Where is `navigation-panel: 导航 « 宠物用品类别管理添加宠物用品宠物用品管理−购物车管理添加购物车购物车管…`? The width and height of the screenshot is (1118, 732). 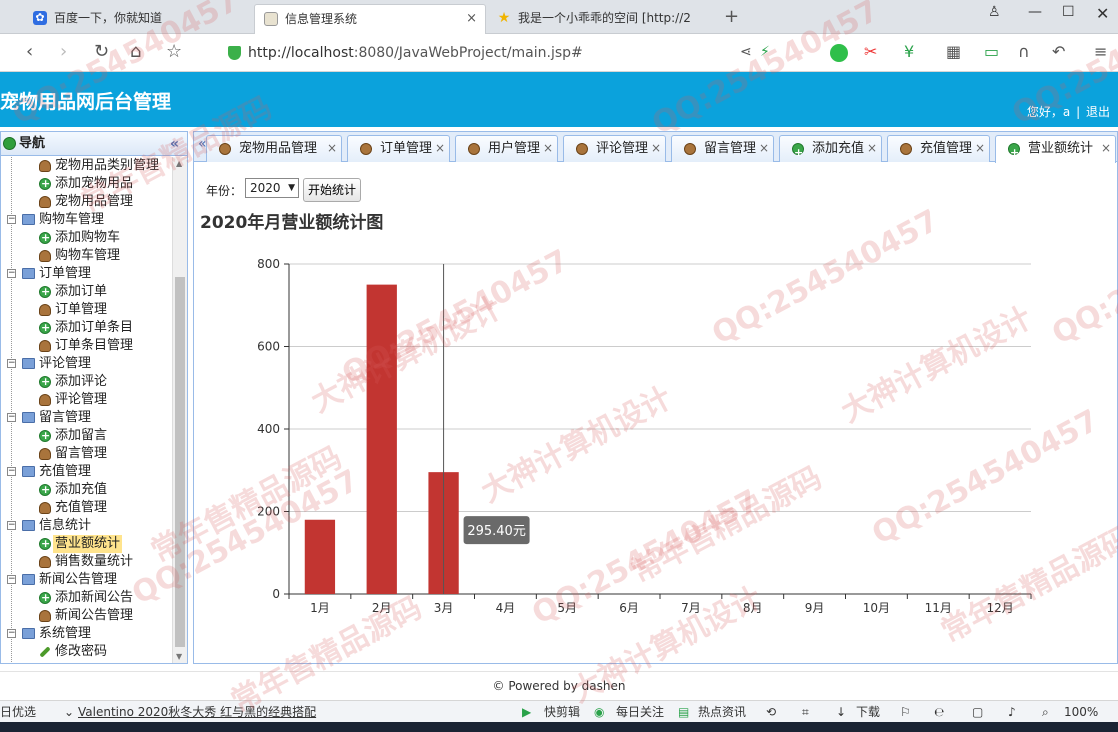
navigation-panel: 导航 « 宠物用品类别管理添加宠物用品宠物用品管理−购物车管理添加购物车购物车管… is located at coordinates (94, 397).